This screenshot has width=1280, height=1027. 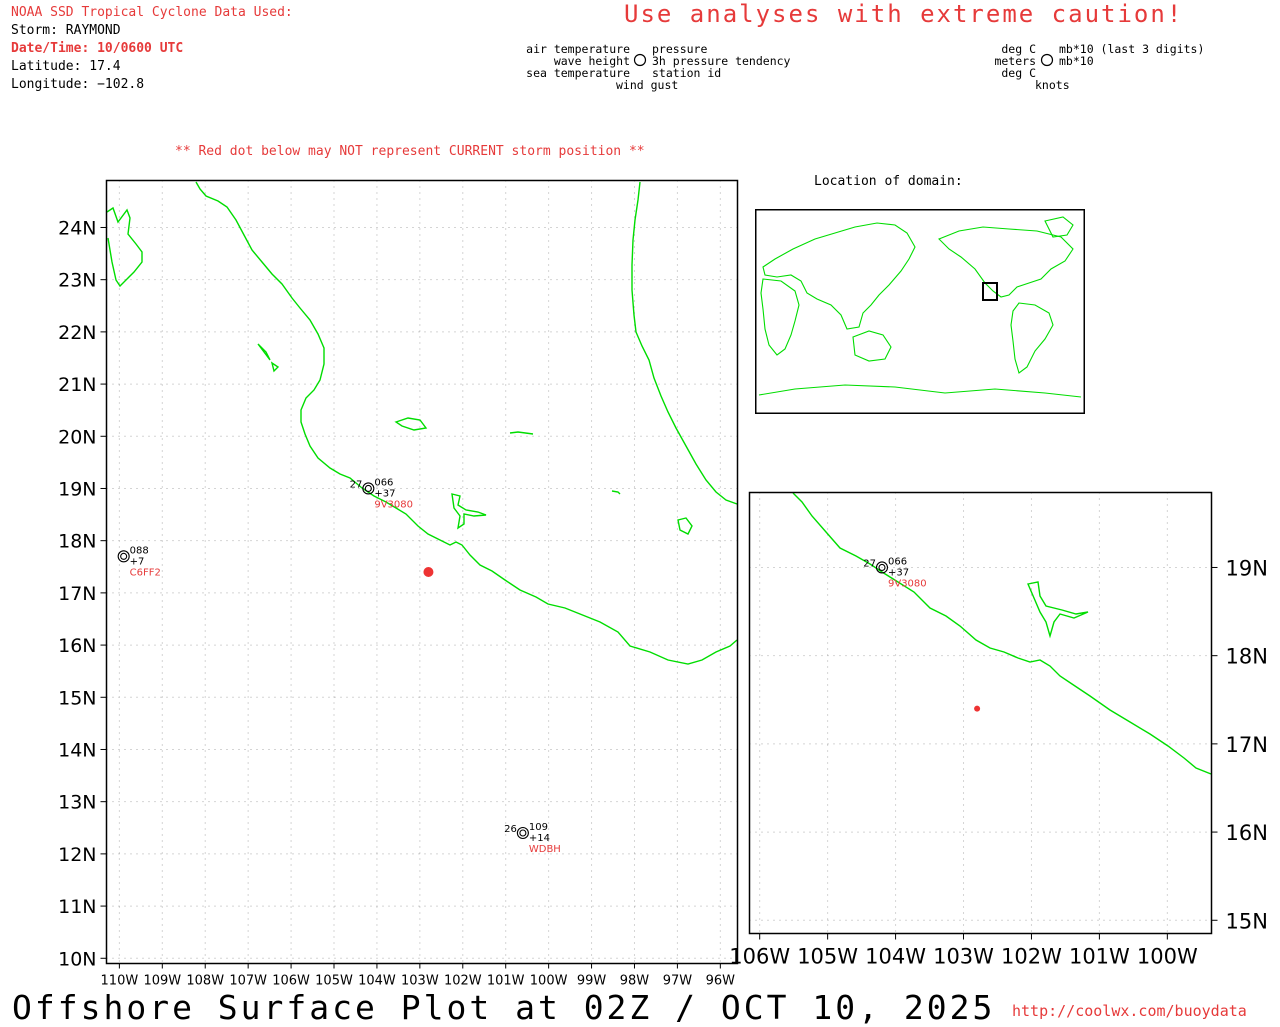 What do you see at coordinates (1031, 957) in the screenshot?
I see `zoom-lon-label: 102W` at bounding box center [1031, 957].